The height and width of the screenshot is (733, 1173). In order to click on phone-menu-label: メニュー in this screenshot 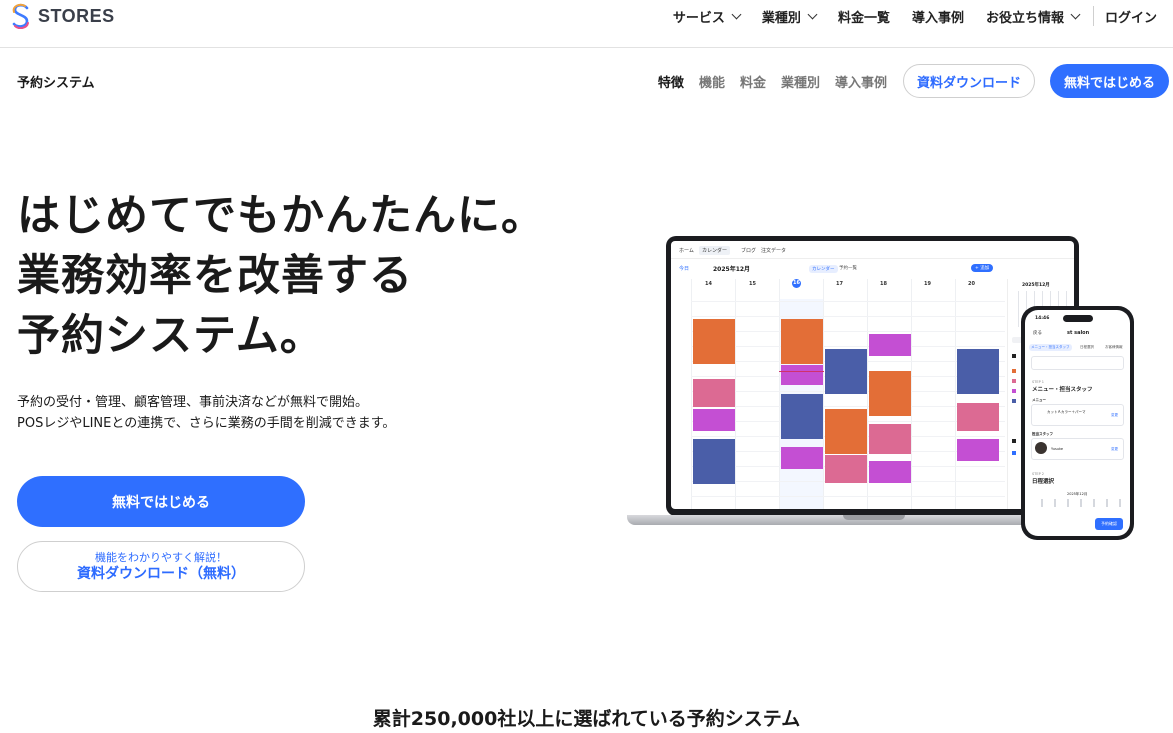, I will do `click(1039, 400)`.